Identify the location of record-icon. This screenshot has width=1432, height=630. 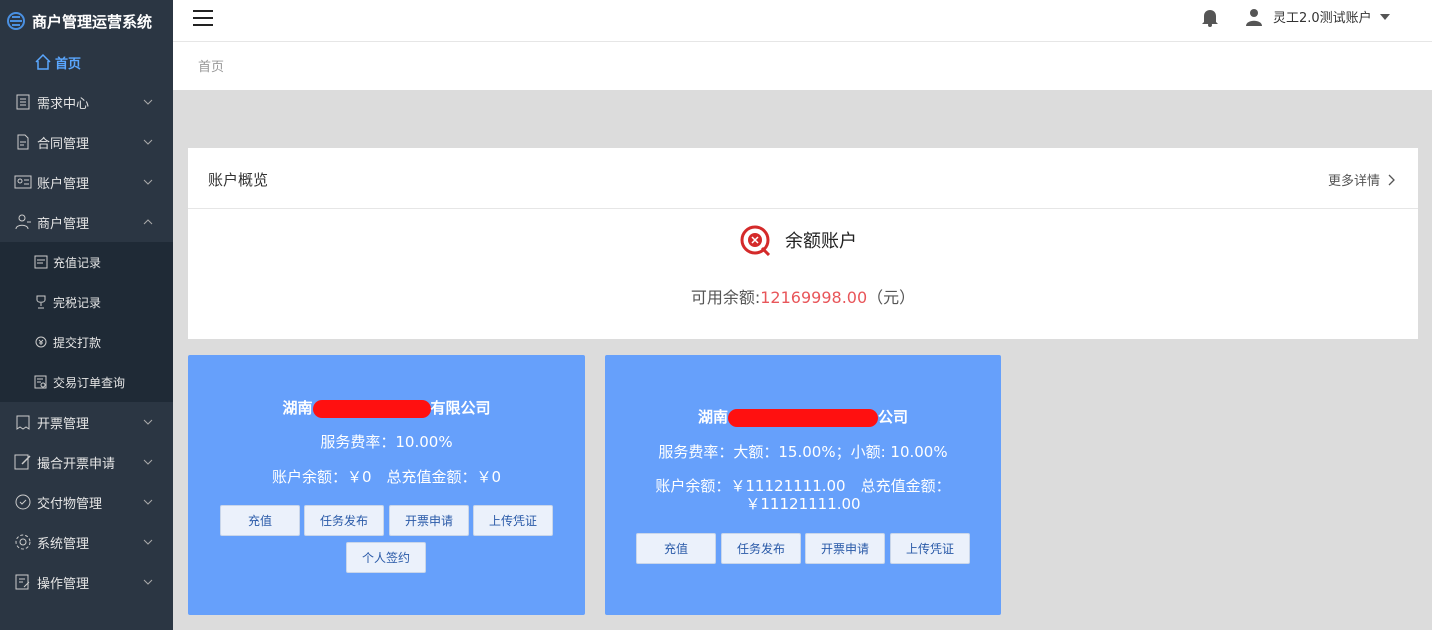
(41, 262).